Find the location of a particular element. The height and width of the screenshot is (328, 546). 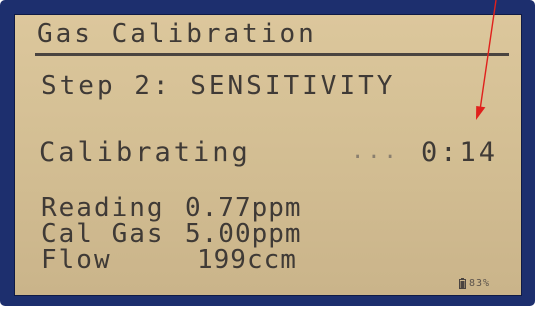

screen-title: Gas Calibration is located at coordinates (177, 34).